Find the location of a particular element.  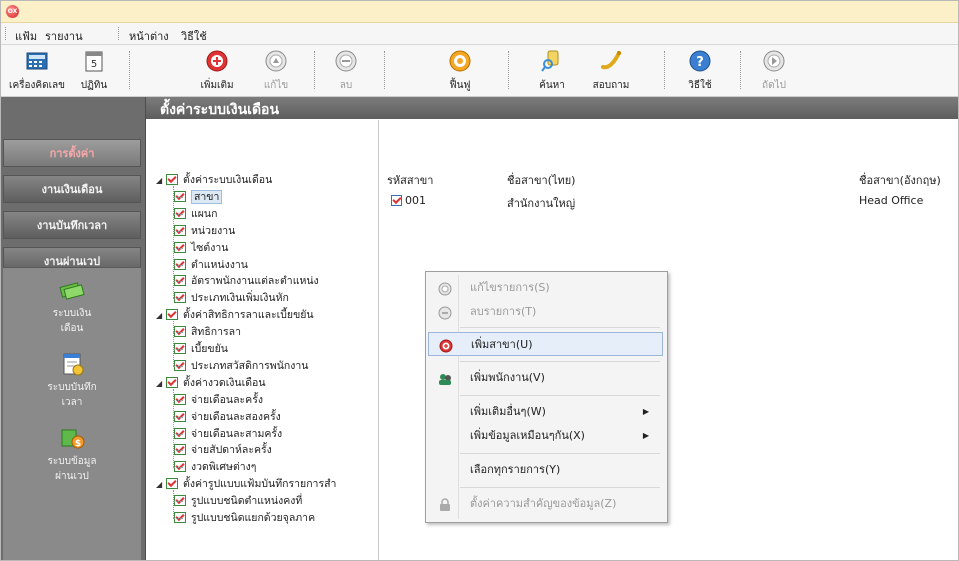

menu-report: รายงาน is located at coordinates (64, 36).